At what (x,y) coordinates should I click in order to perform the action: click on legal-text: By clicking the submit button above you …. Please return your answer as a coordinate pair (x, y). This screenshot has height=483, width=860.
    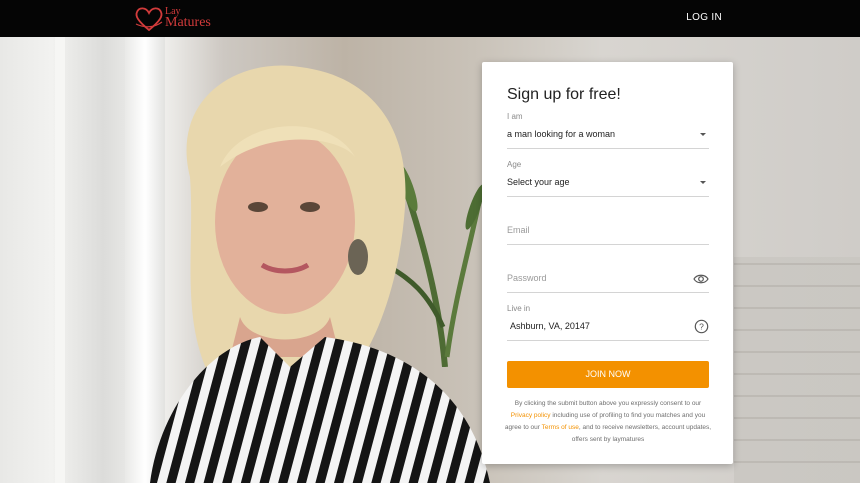
    Looking at the image, I should click on (608, 421).